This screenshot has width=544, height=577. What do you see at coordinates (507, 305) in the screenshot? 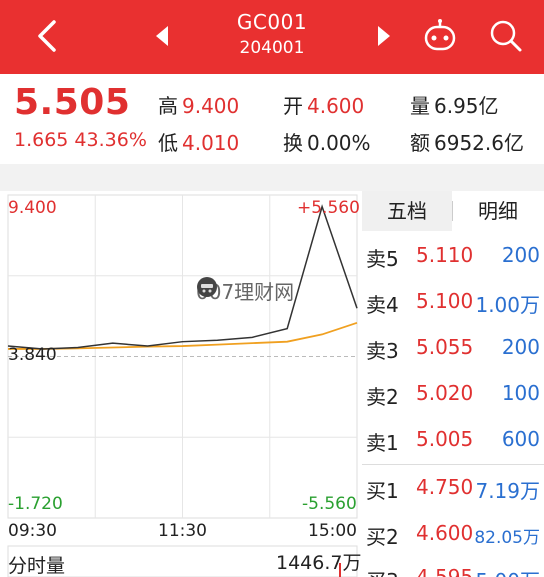
I see `ask-qty: 1.00万` at bounding box center [507, 305].